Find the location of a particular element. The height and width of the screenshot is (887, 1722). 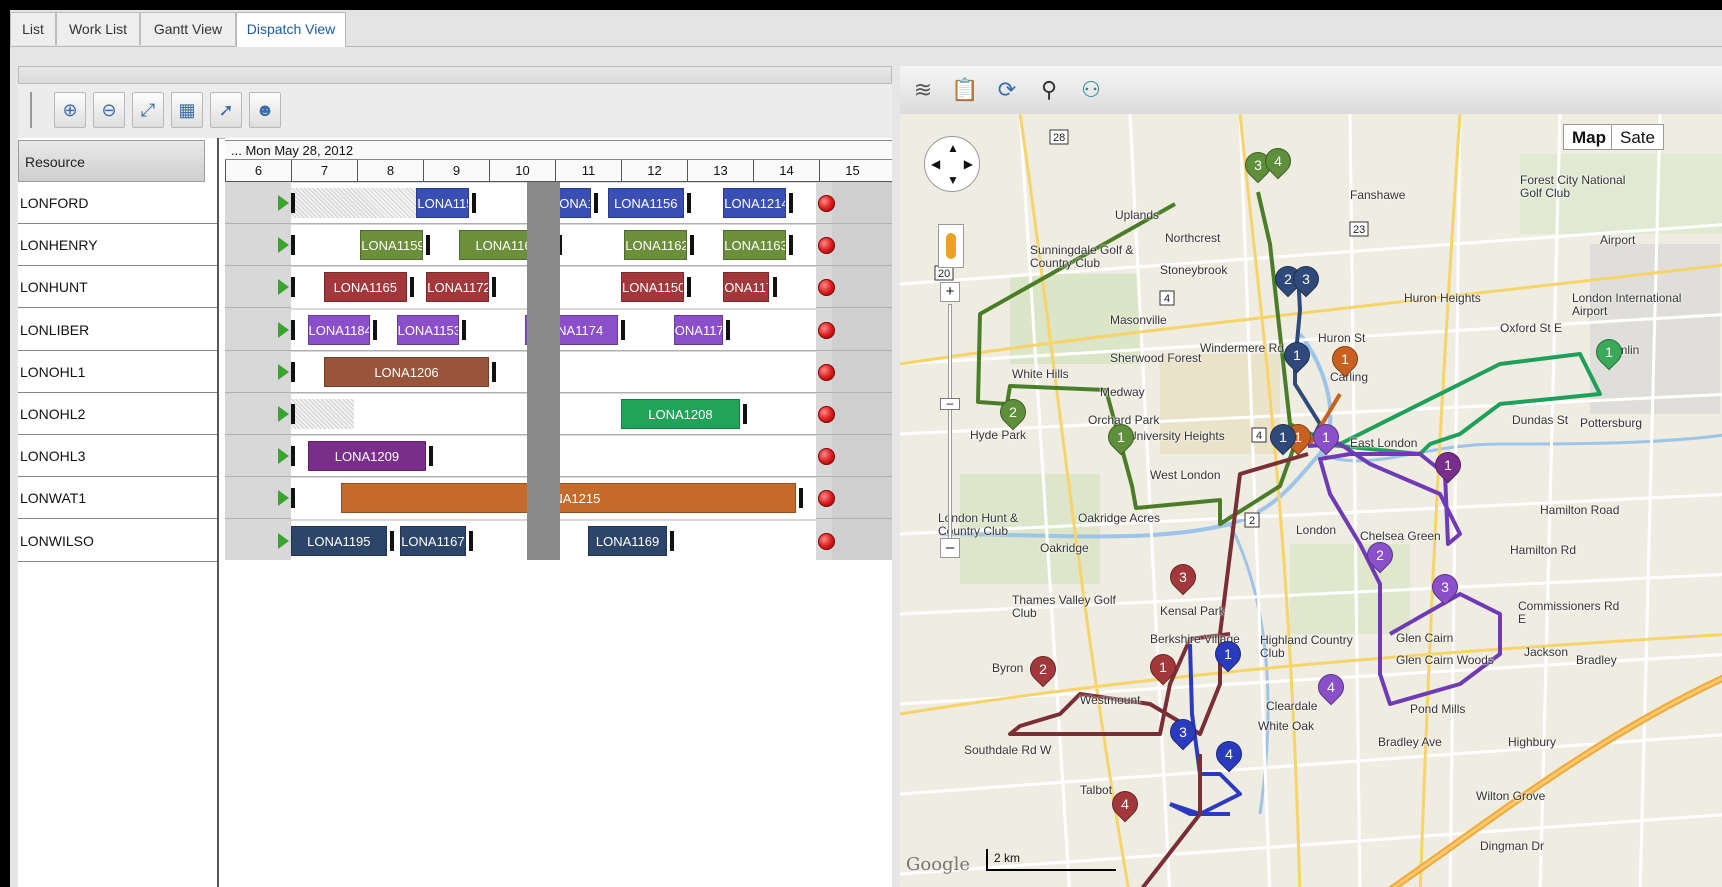

job-bar: LONA1208 is located at coordinates (680, 414).